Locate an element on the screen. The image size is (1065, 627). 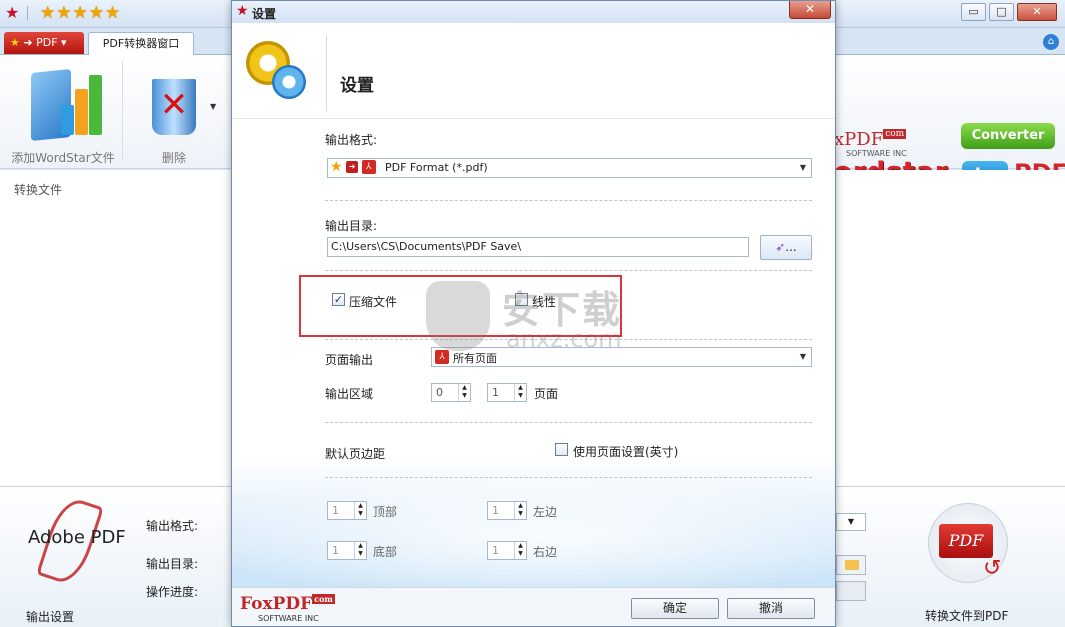
margin-left-label: 左边 is located at coordinates (545, 512).